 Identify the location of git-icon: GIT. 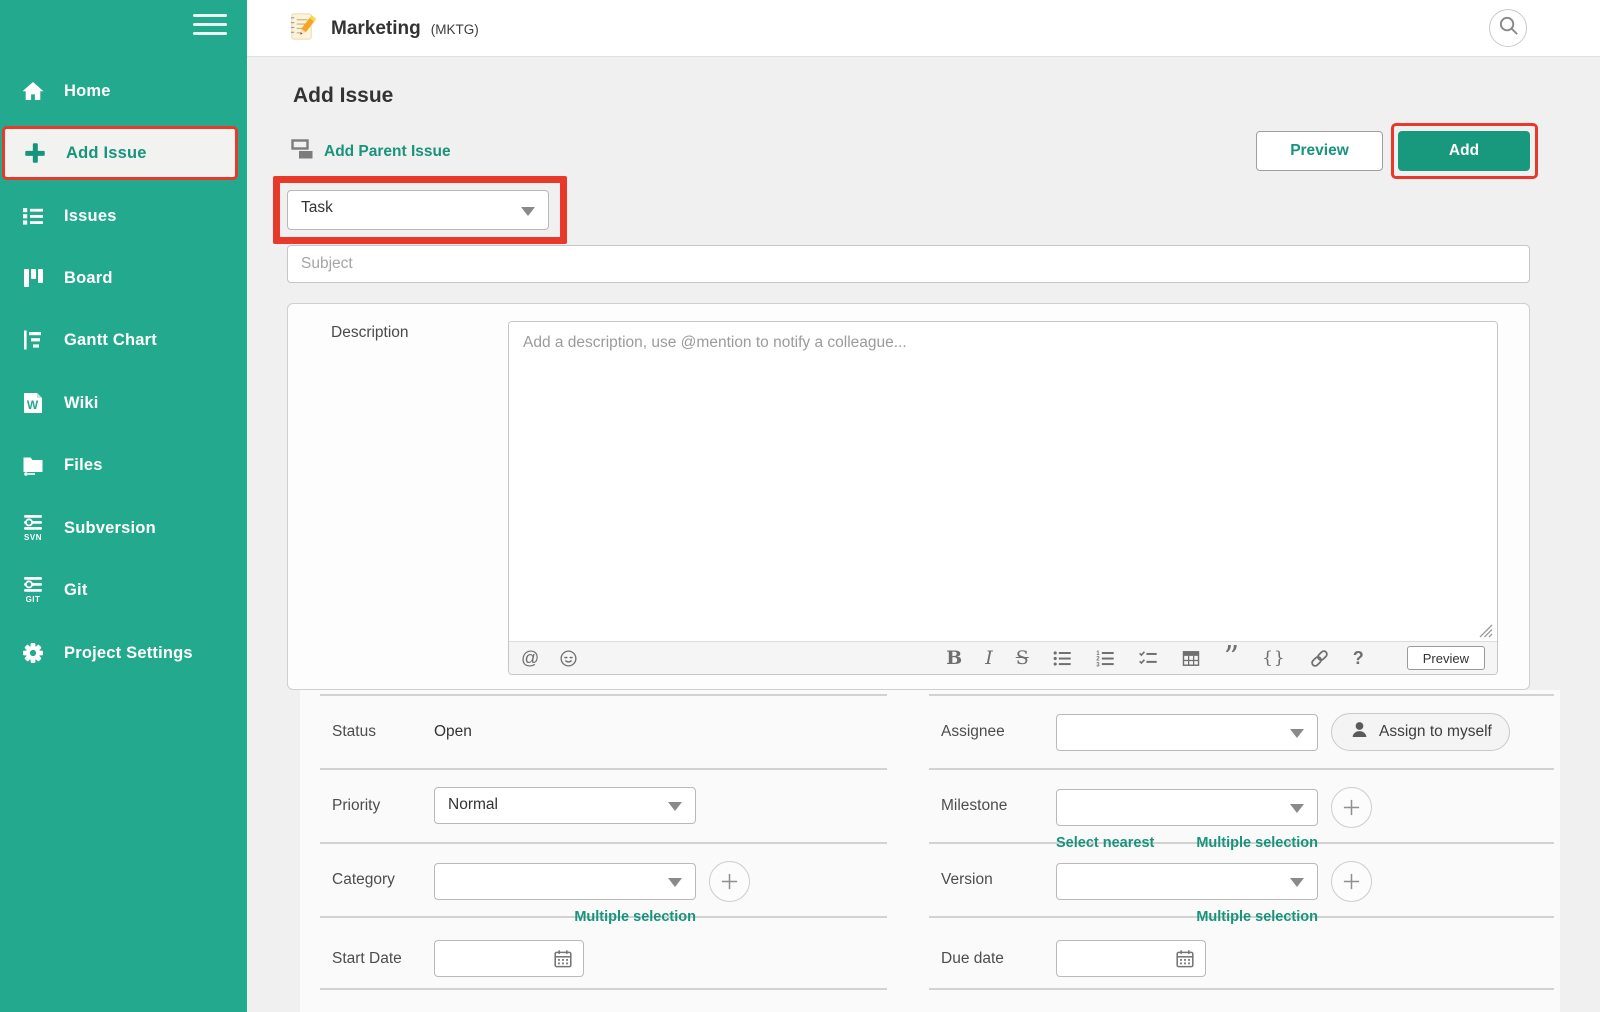
(33, 590).